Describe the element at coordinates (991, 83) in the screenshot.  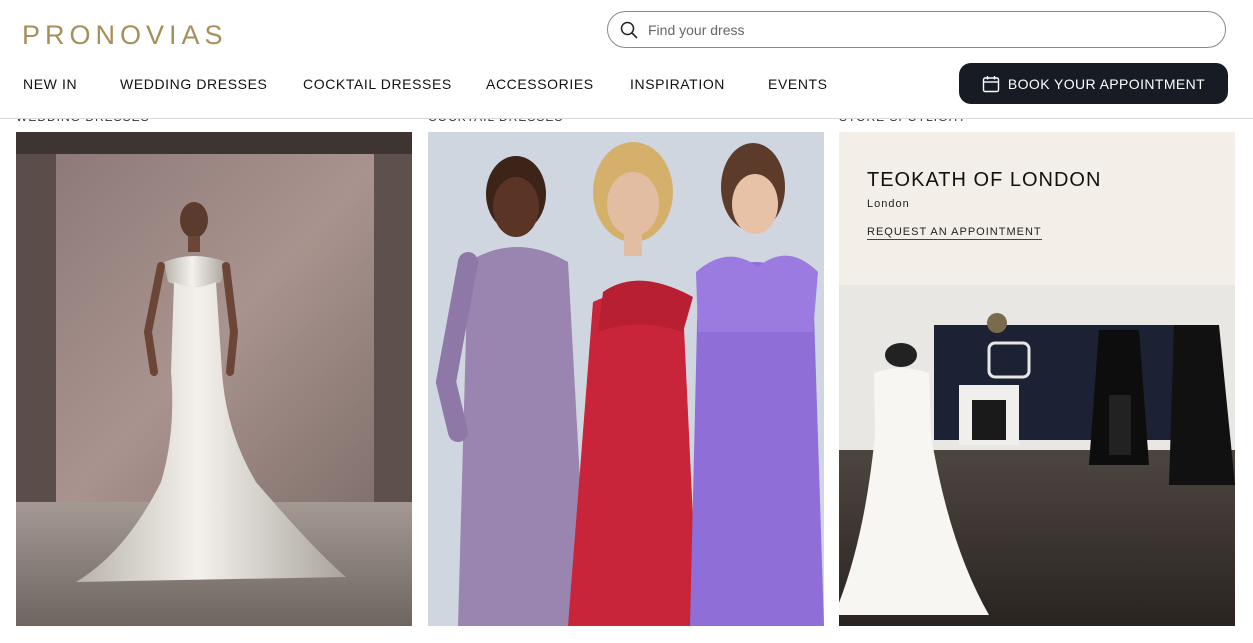
I see `calendar-icon` at that location.